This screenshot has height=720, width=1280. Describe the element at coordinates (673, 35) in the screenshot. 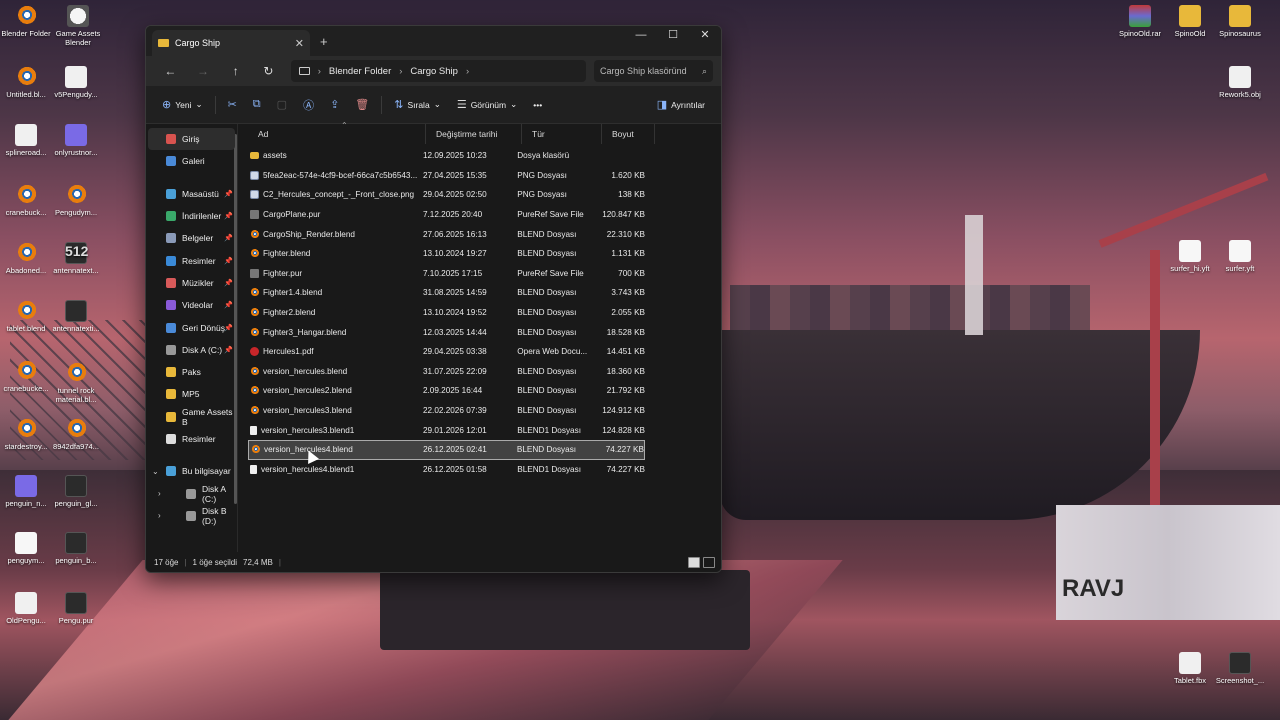

I see `maximize-button: ☐` at that location.